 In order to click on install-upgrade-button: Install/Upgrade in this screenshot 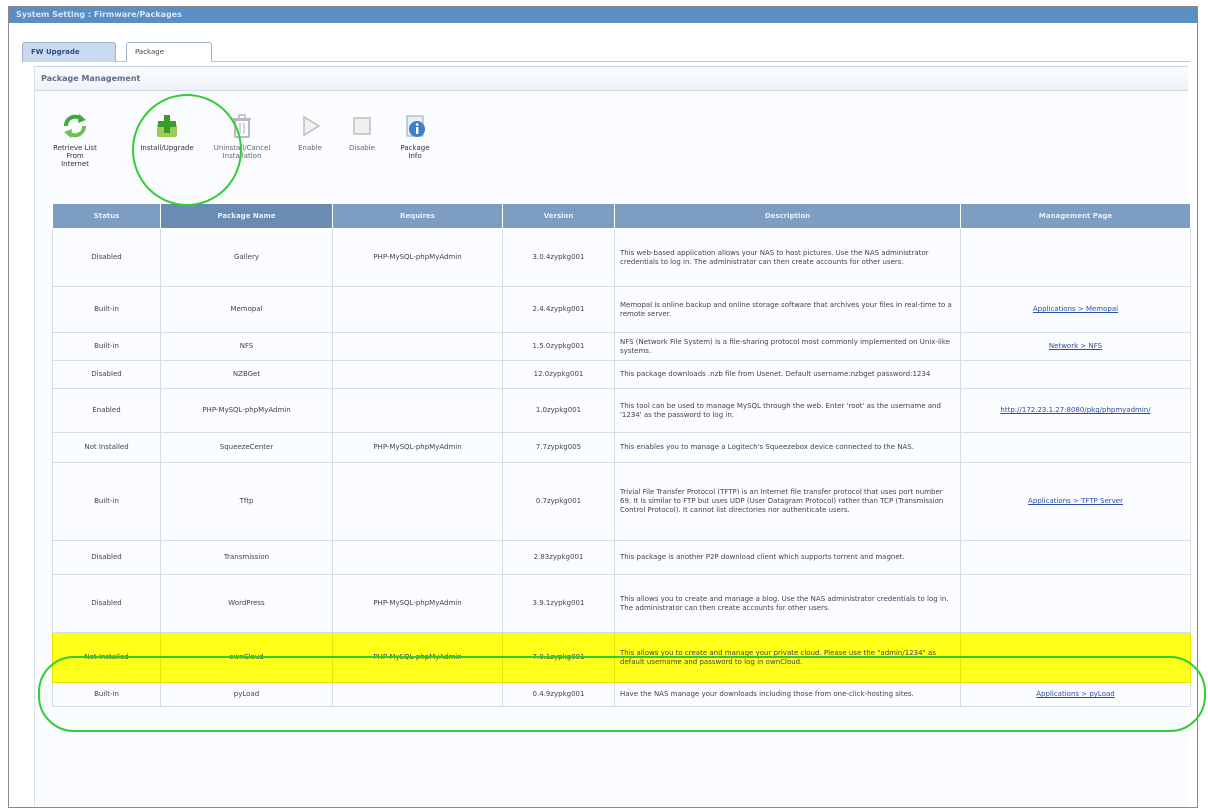, I will do `click(167, 132)`.